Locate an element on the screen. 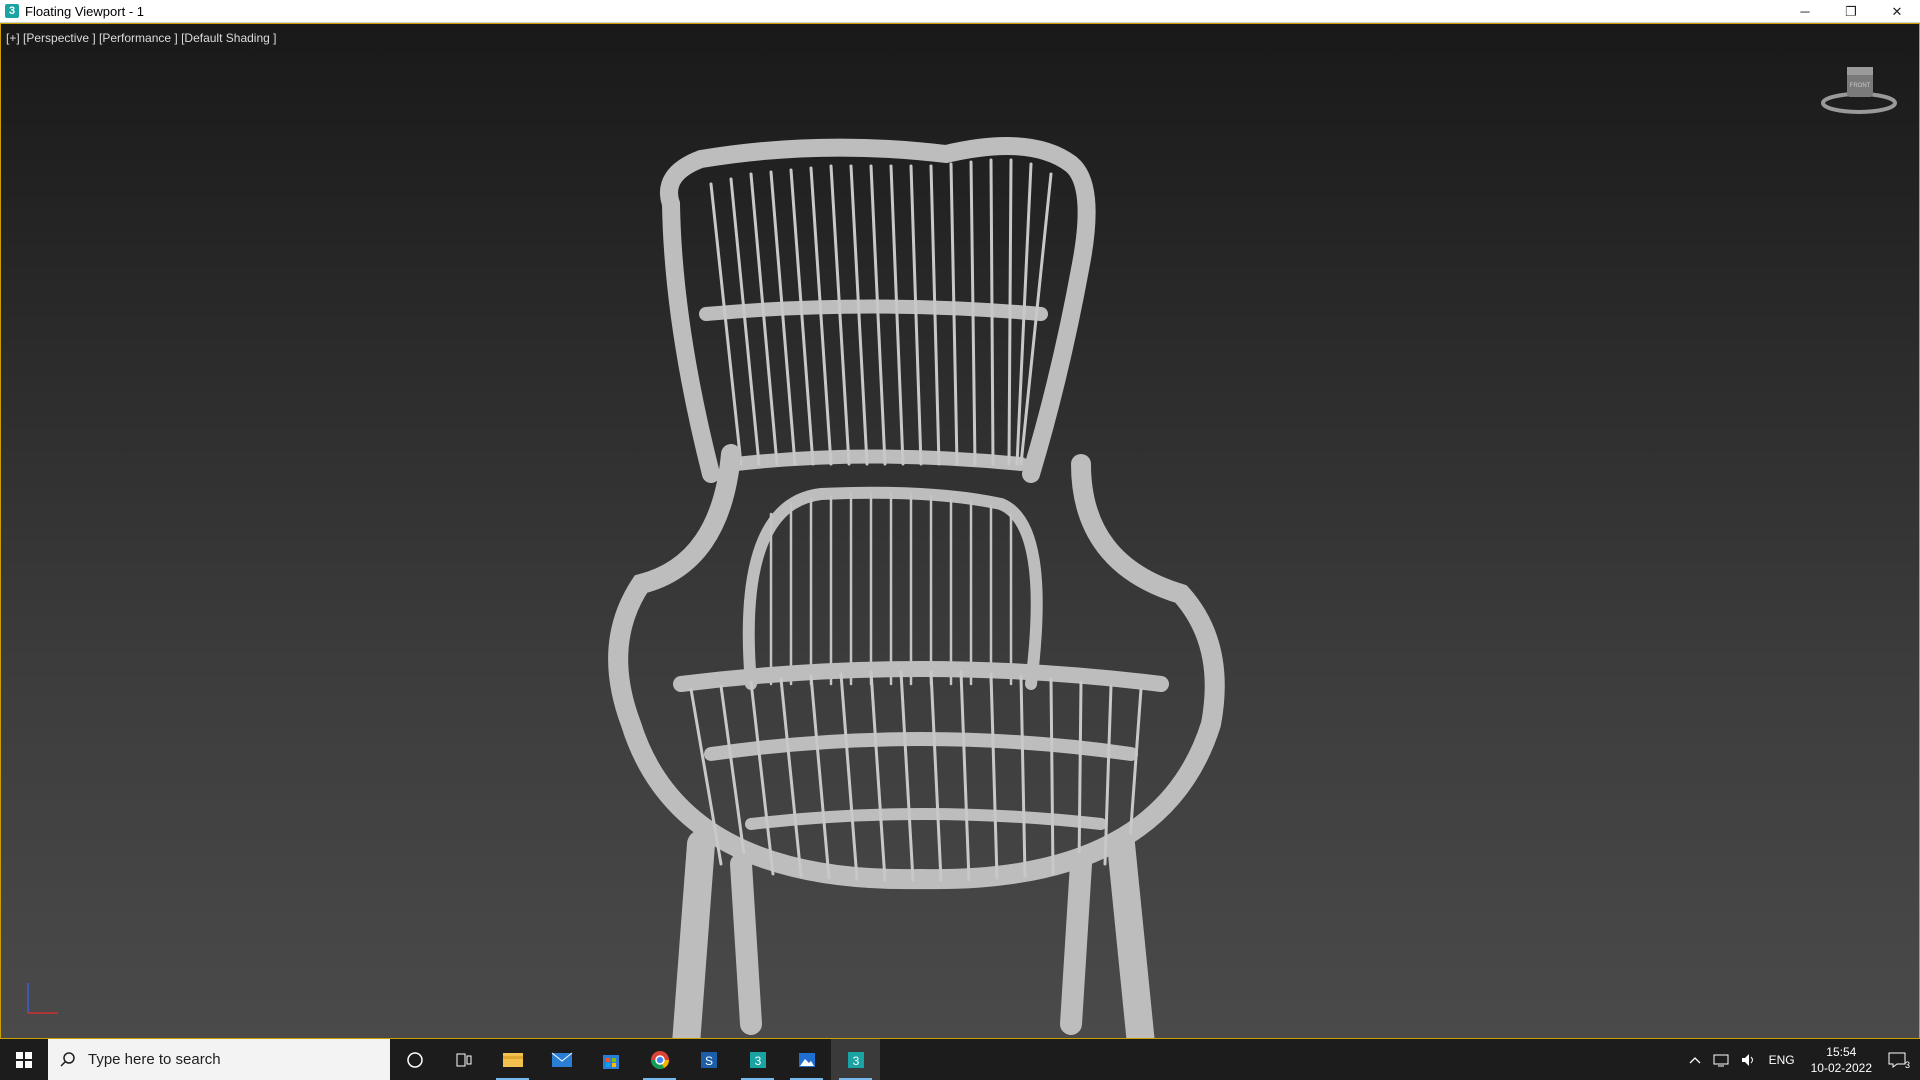 This screenshot has width=1920, height=1080. 3dsmax-active-icon: 3 is located at coordinates (855, 1059).